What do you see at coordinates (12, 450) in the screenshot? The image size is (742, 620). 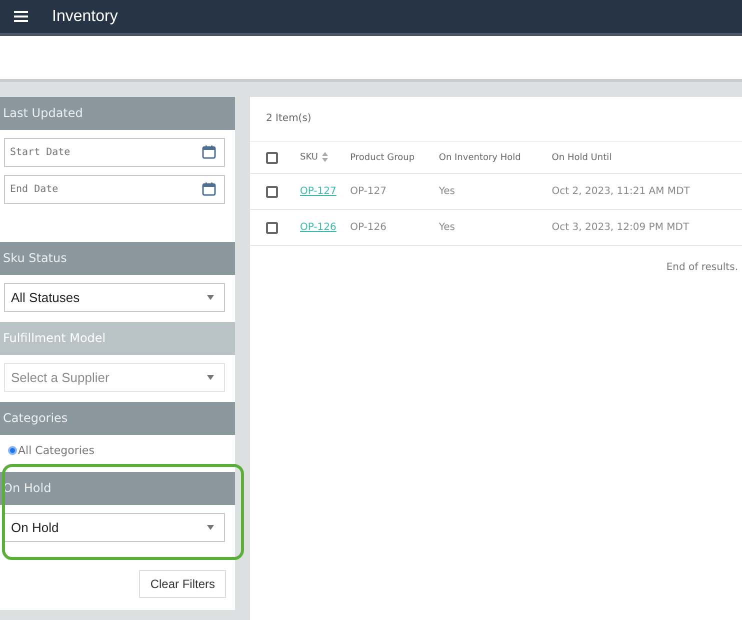 I see `radio-button` at bounding box center [12, 450].